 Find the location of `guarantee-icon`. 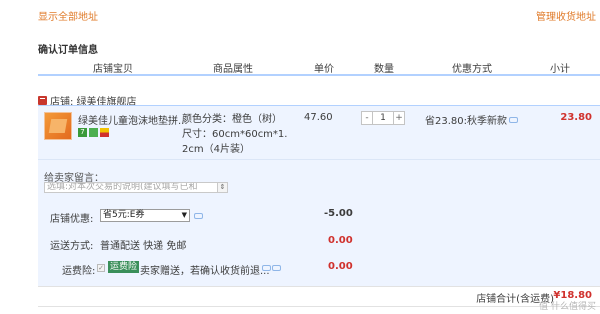

guarantee-icon is located at coordinates (93, 132).